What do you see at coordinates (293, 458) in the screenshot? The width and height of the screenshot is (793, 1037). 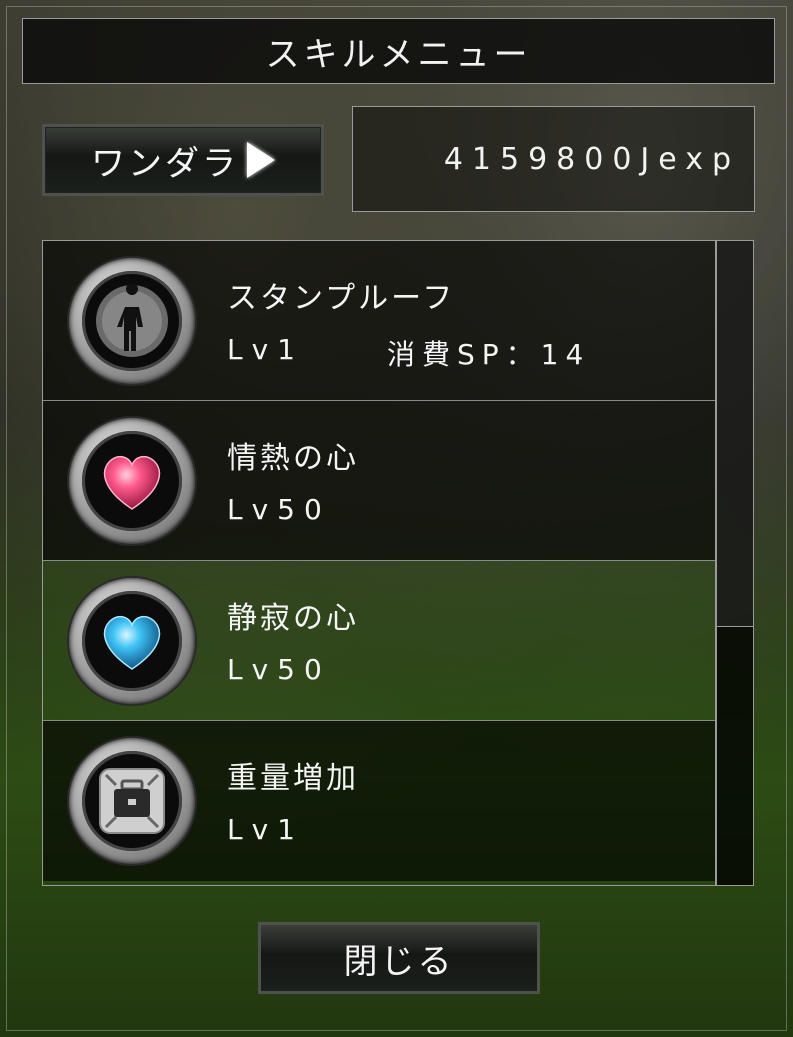 I see `skill-name: 情熱の心` at bounding box center [293, 458].